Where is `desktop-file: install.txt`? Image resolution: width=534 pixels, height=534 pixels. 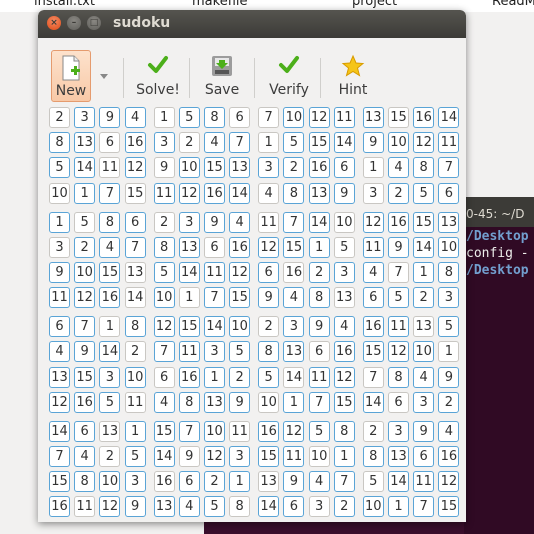 desktop-file: install.txt is located at coordinates (64, 4).